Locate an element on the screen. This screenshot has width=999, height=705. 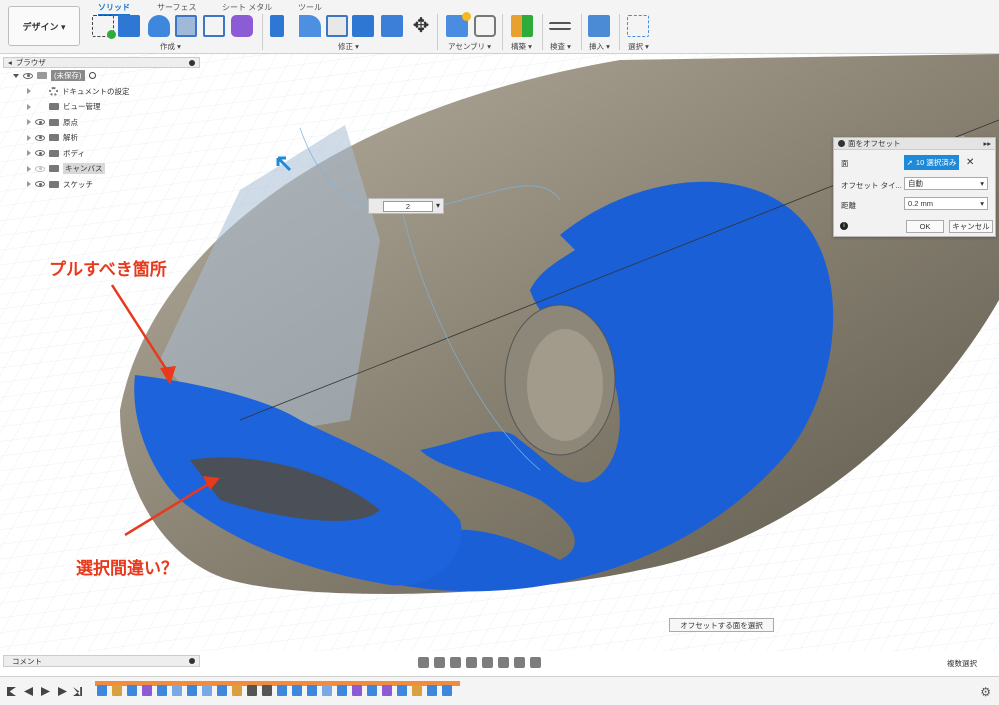
display-settings-icon is located at coordinates (503, 662).